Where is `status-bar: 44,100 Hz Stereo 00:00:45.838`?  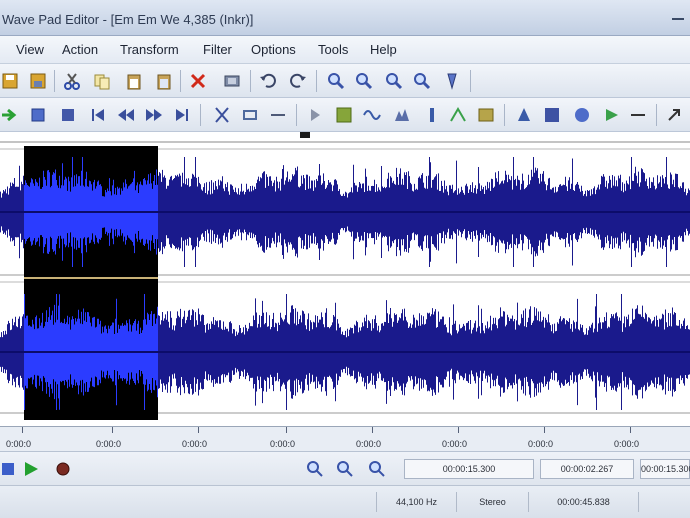 status-bar: 44,100 Hz Stereo 00:00:45.838 is located at coordinates (345, 502).